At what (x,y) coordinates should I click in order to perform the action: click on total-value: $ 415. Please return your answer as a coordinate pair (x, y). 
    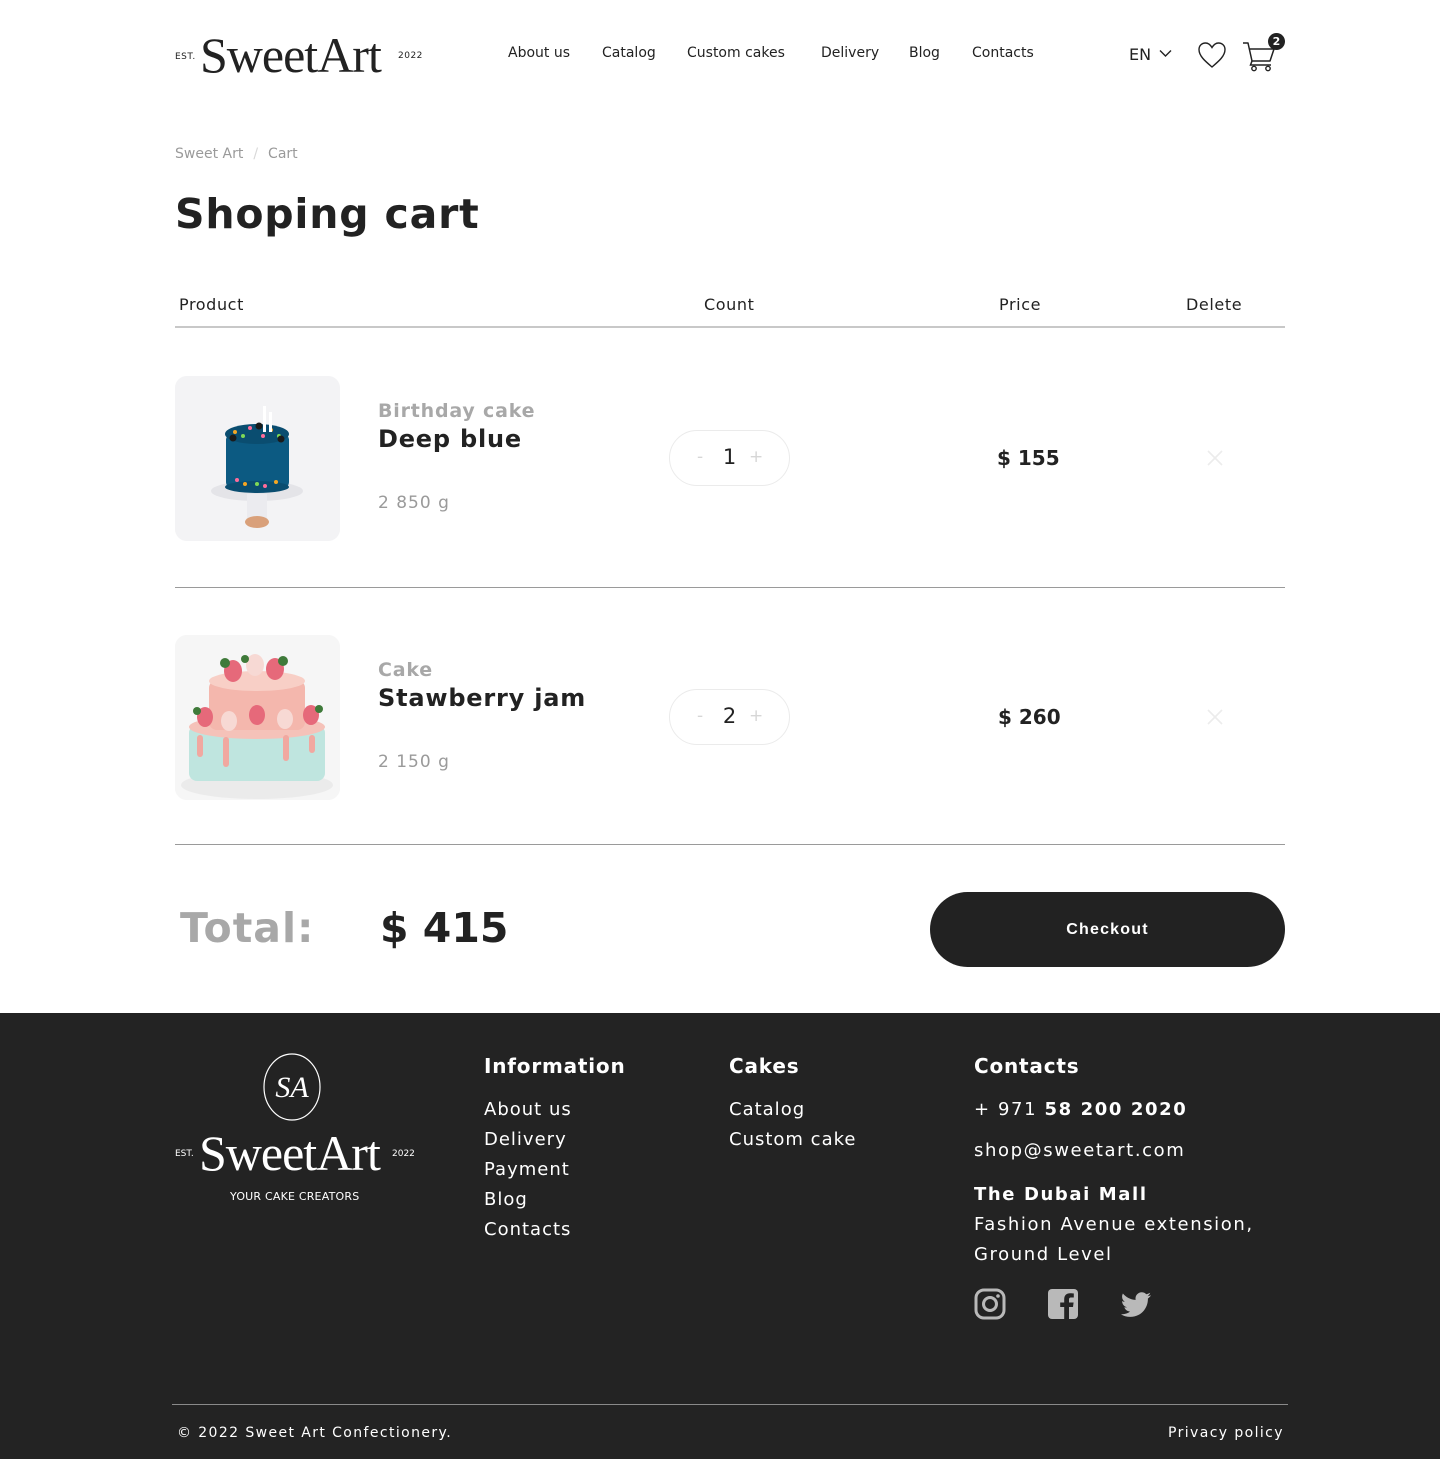
    Looking at the image, I should click on (444, 928).